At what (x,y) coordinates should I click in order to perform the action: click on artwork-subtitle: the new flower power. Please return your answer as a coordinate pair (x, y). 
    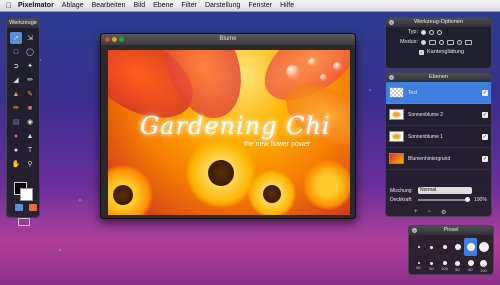
    Looking at the image, I should click on (277, 144).